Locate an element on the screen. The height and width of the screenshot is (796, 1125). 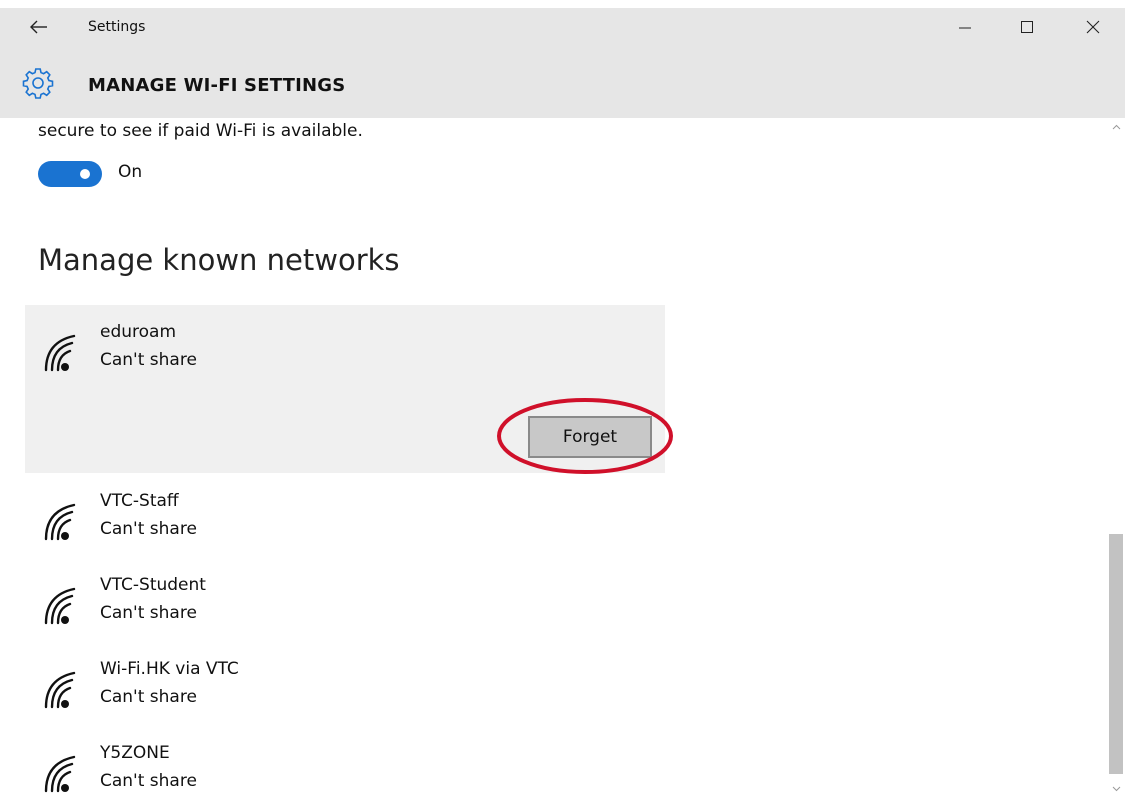
network-name: eduroam is located at coordinates (138, 332).